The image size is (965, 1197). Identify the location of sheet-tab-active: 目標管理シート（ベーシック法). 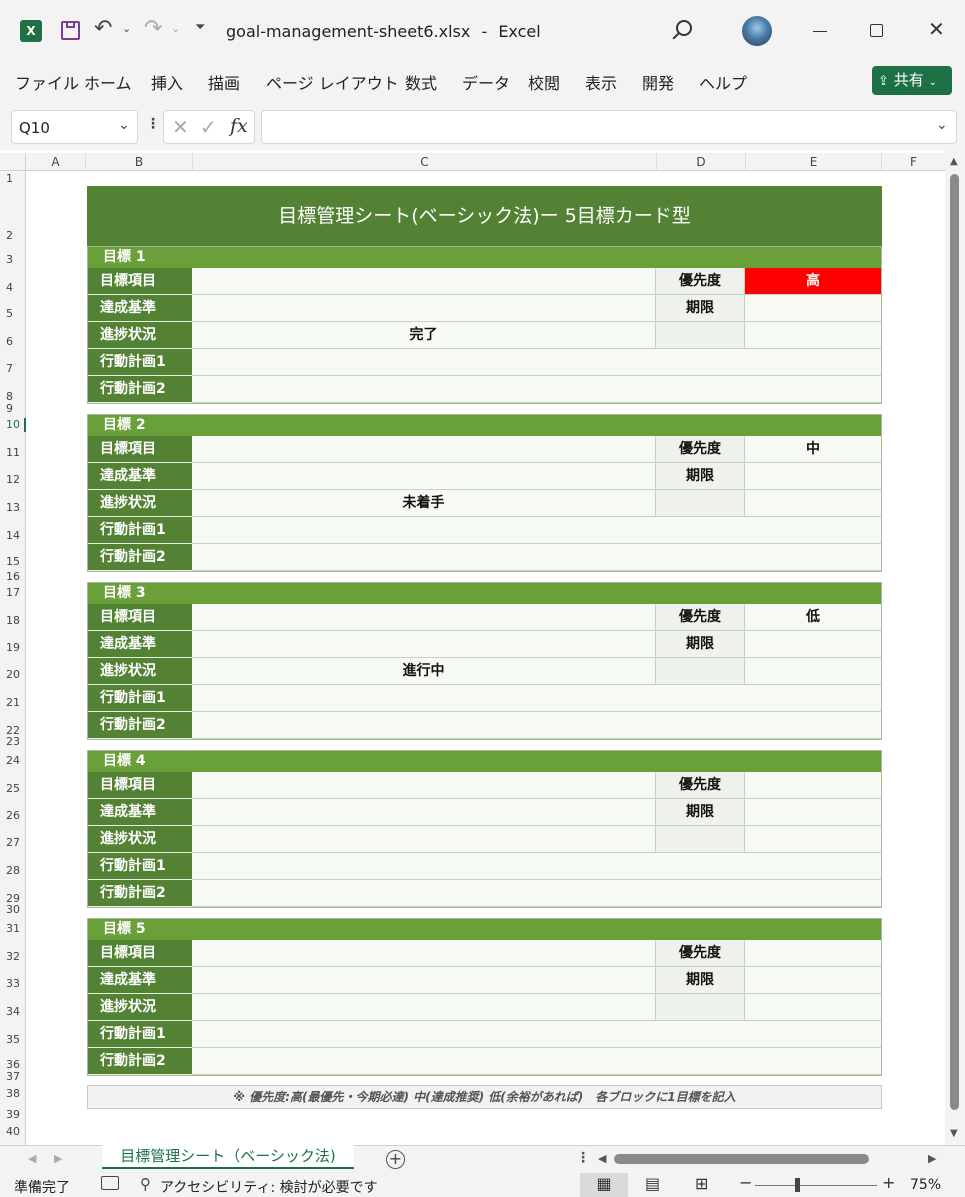
(228, 1157).